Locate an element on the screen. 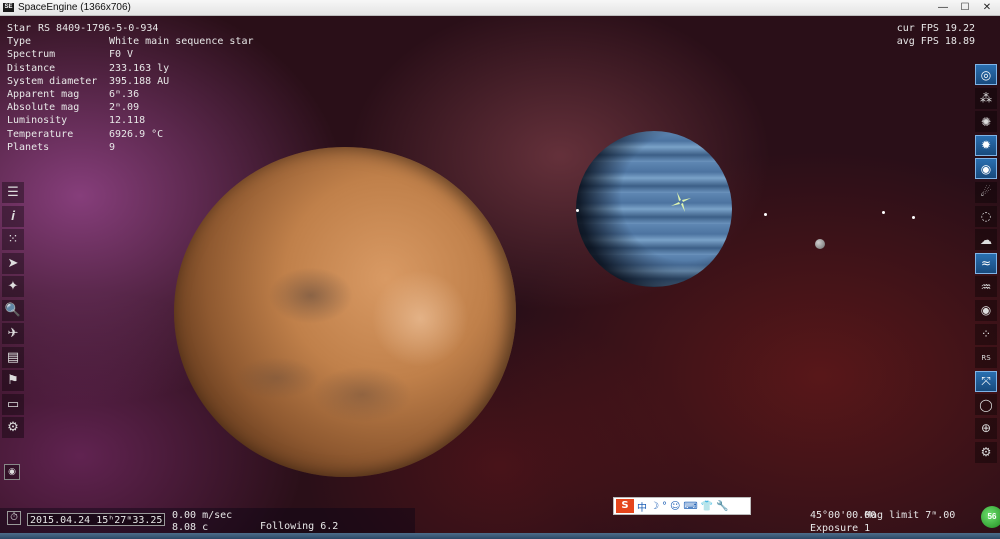 This screenshot has width=1000, height=539. ime-item-icon: ⌨ is located at coordinates (690, 506).